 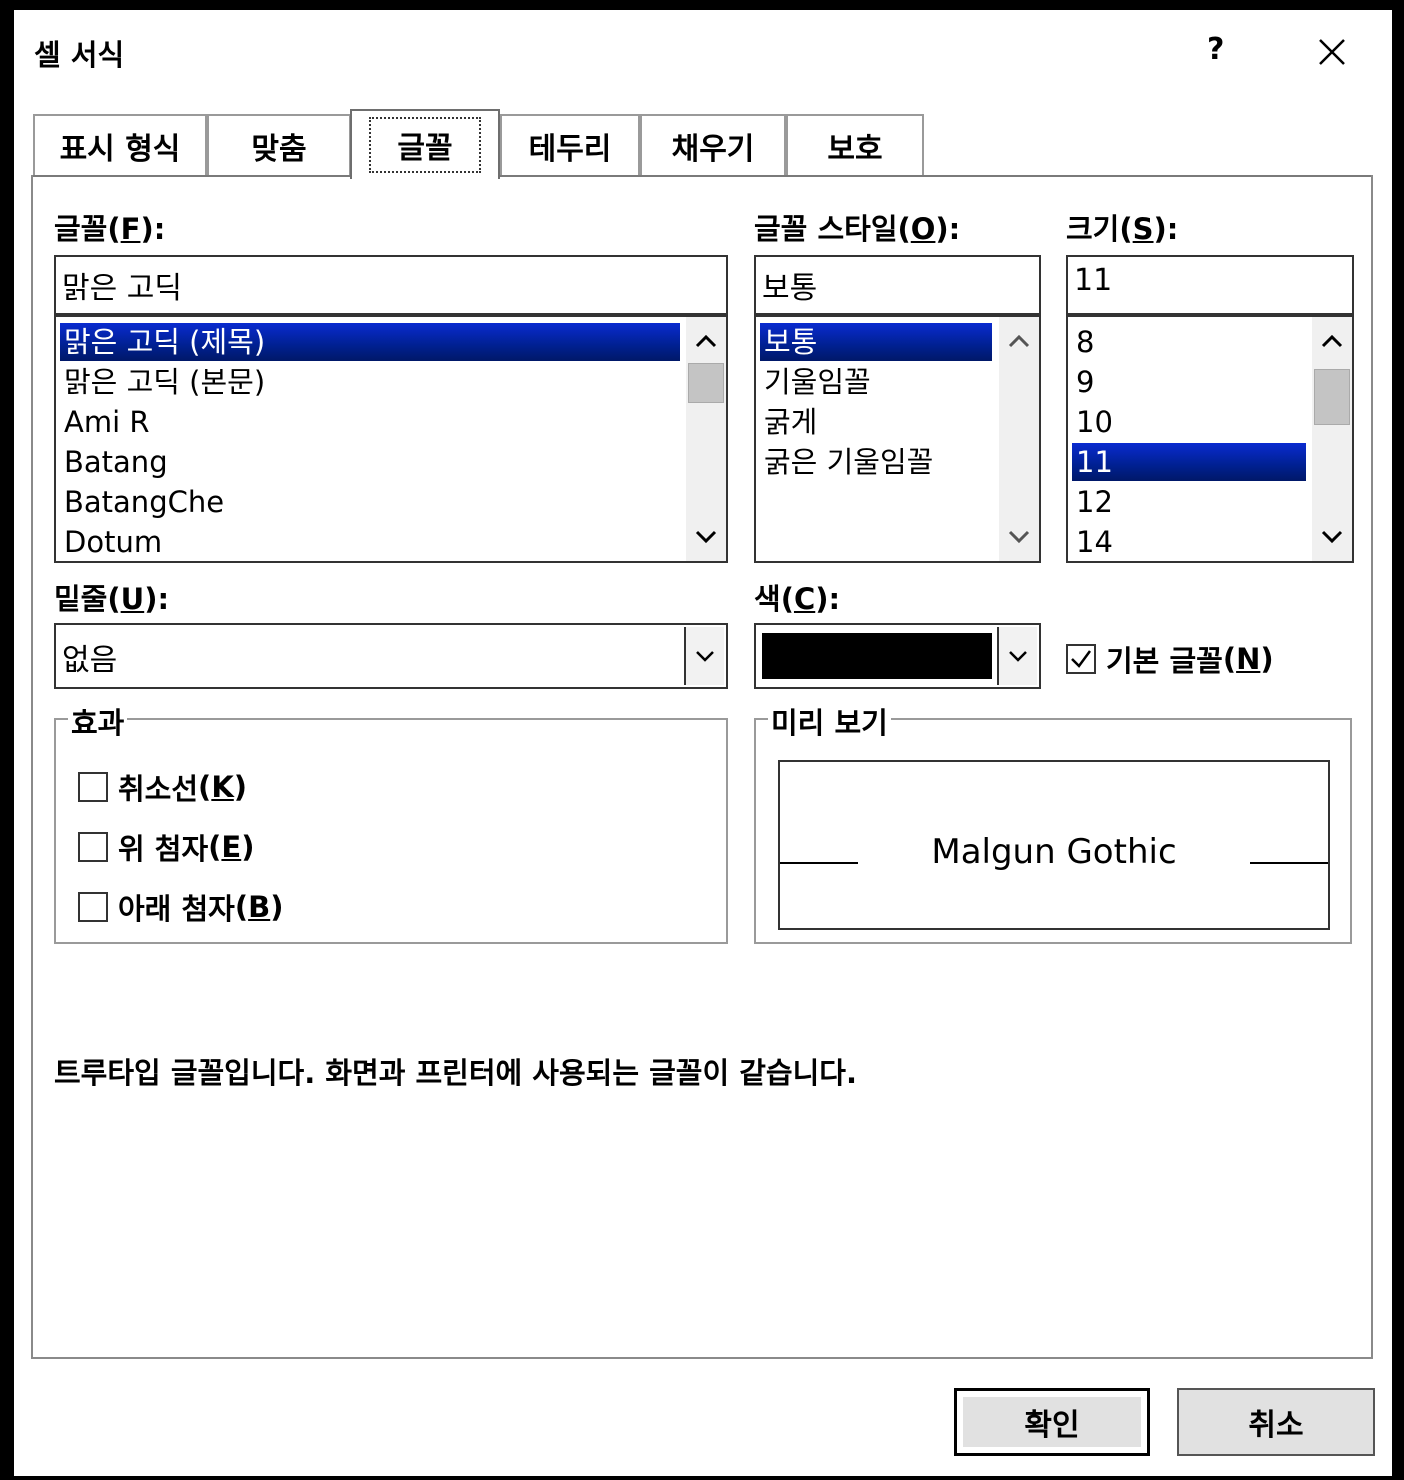 I want to click on list-item: Batang, so click(x=114, y=462).